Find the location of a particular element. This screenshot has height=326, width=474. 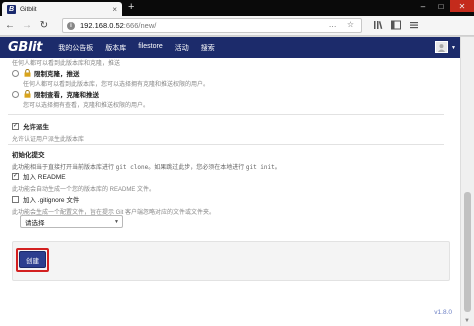

user-avatar-icon is located at coordinates (441, 47).